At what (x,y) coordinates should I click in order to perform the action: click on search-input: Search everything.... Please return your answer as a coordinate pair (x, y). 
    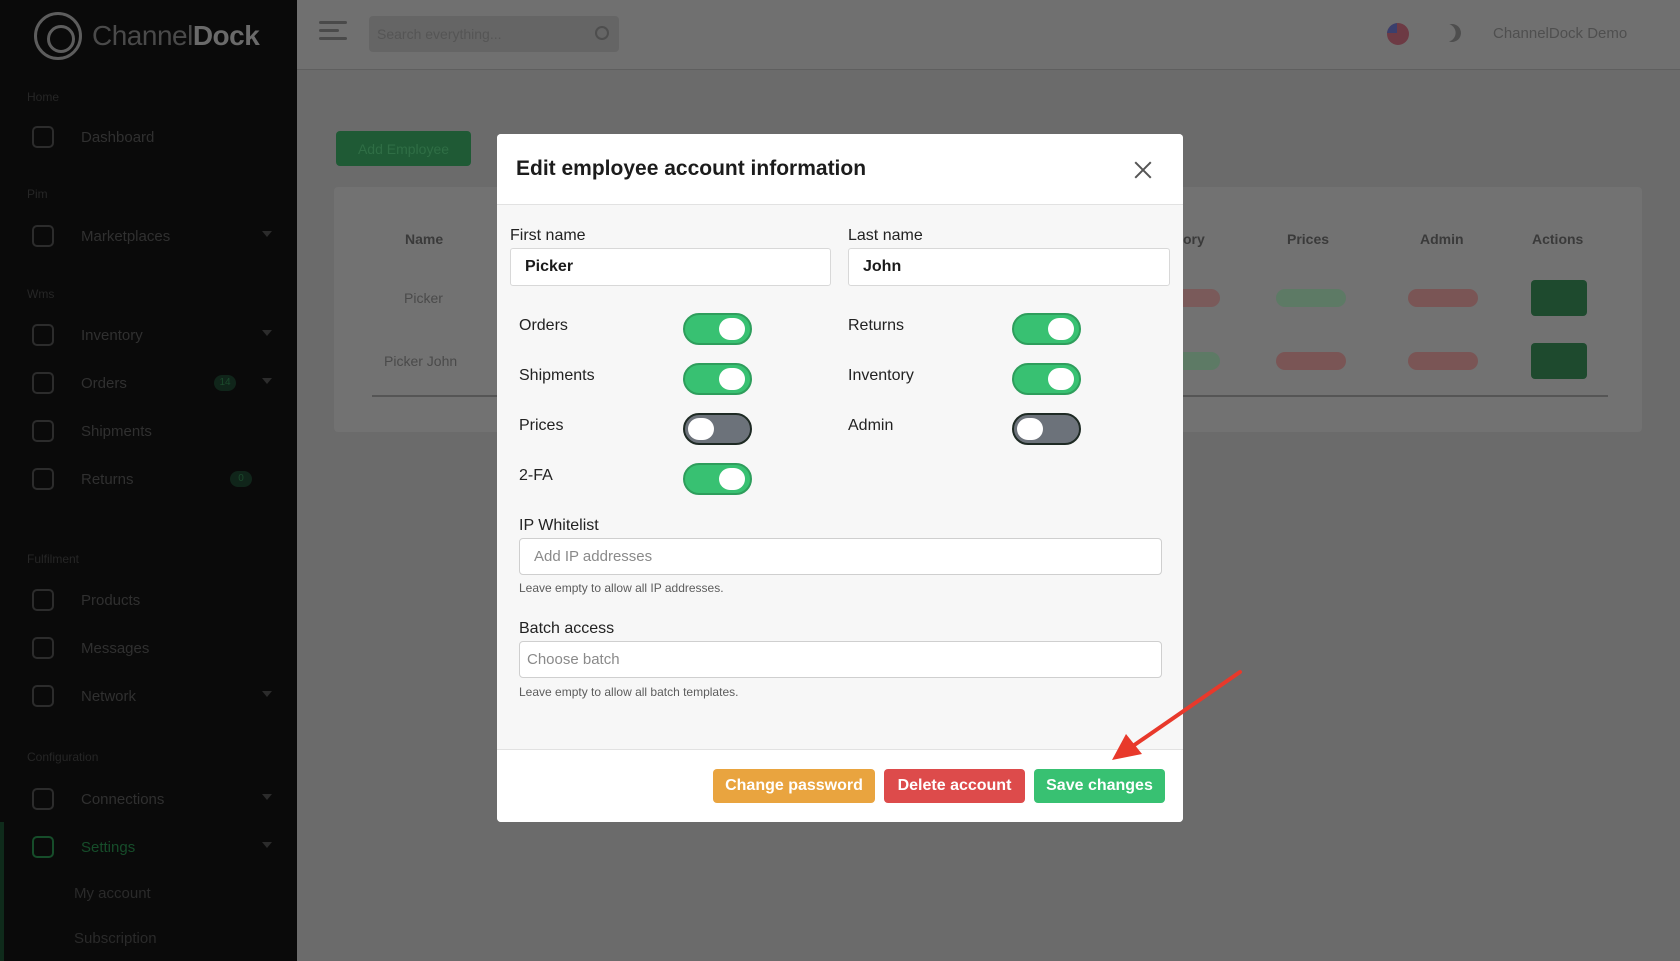
    Looking at the image, I should click on (494, 34).